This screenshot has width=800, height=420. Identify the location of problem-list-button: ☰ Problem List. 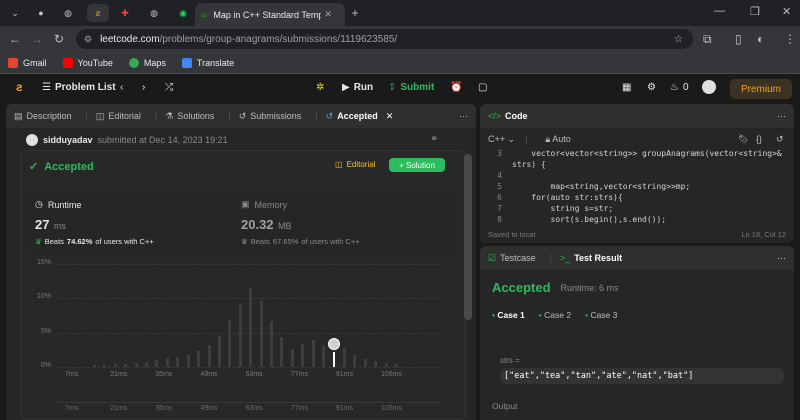
(79, 87).